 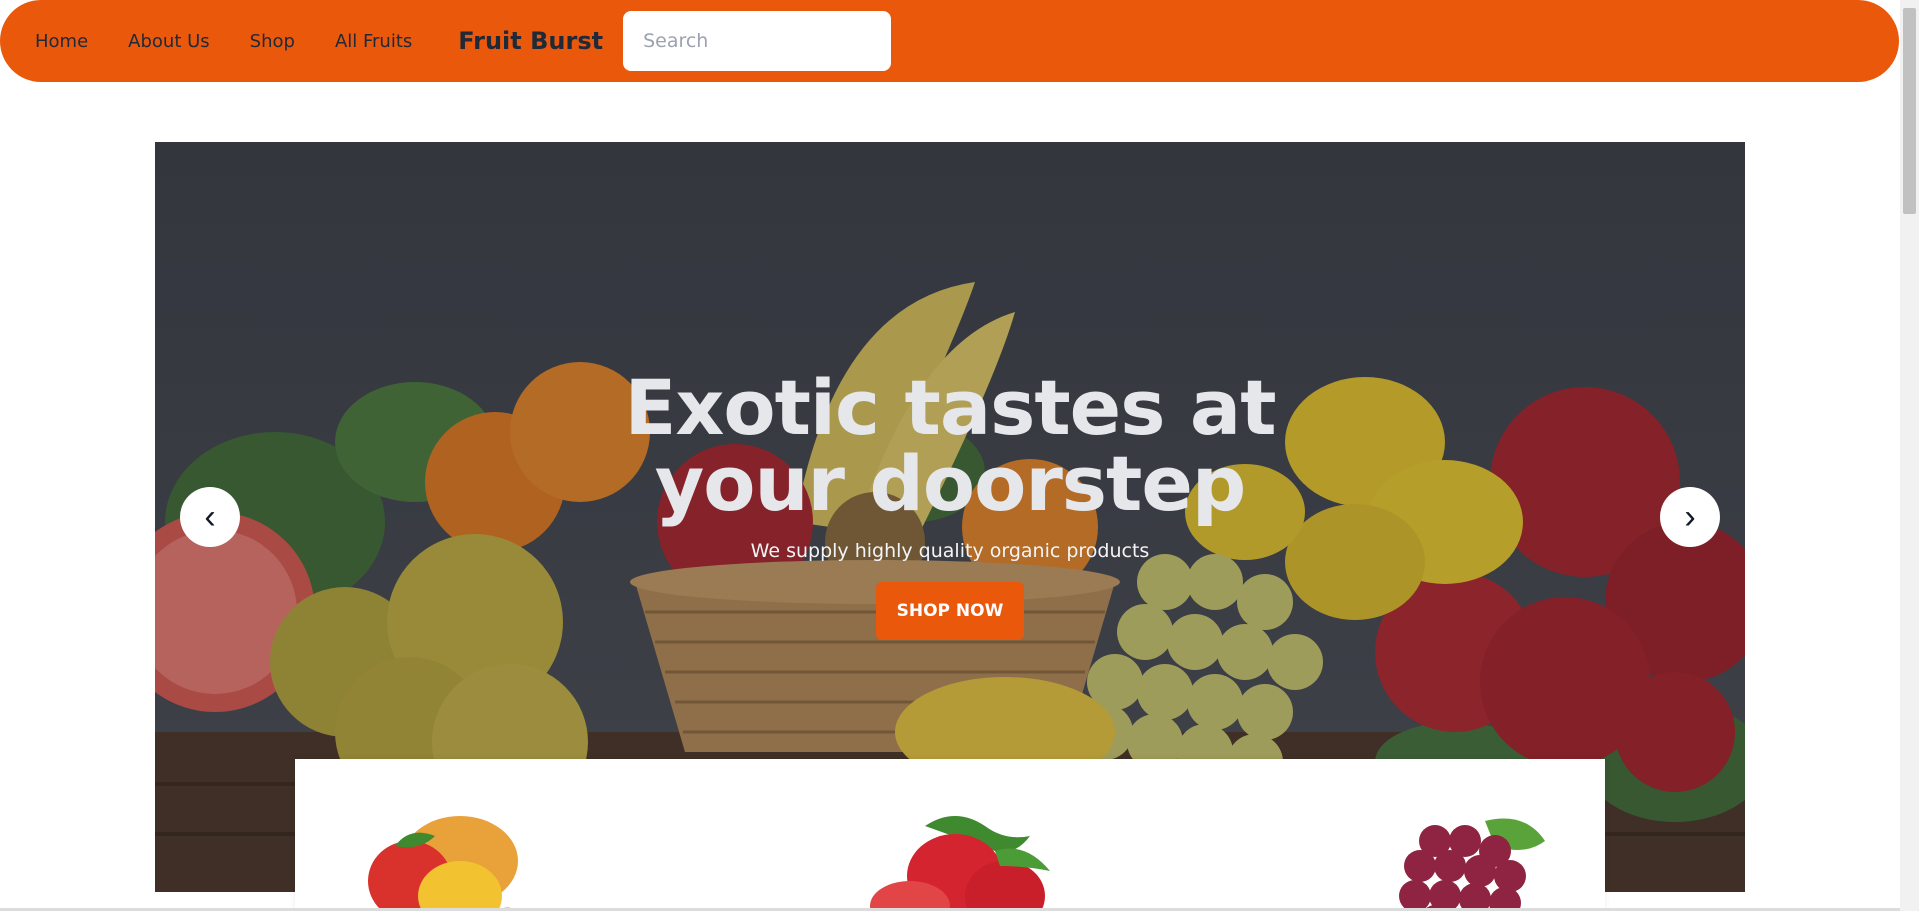 What do you see at coordinates (530, 41) in the screenshot?
I see `brand-name: Fruit Burst` at bounding box center [530, 41].